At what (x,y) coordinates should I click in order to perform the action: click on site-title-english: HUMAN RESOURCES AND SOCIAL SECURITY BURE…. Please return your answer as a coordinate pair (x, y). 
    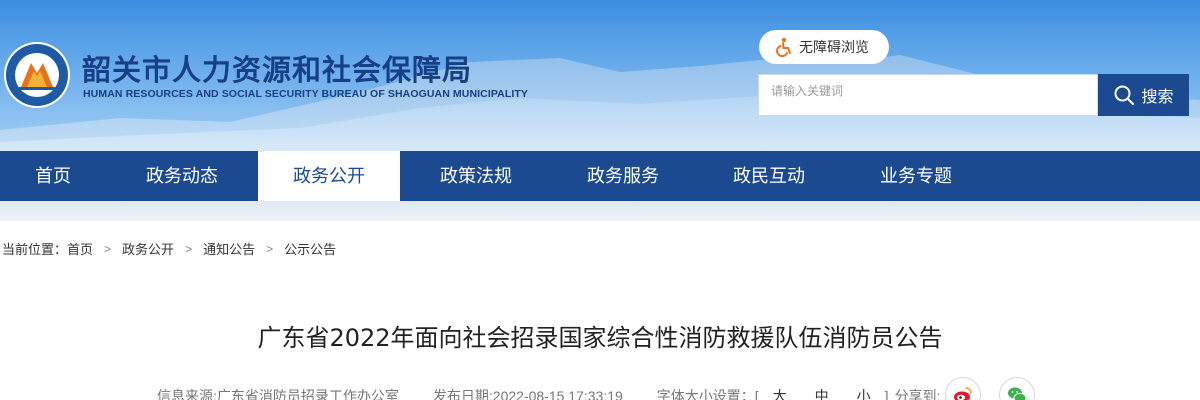
    Looking at the image, I should click on (305, 94).